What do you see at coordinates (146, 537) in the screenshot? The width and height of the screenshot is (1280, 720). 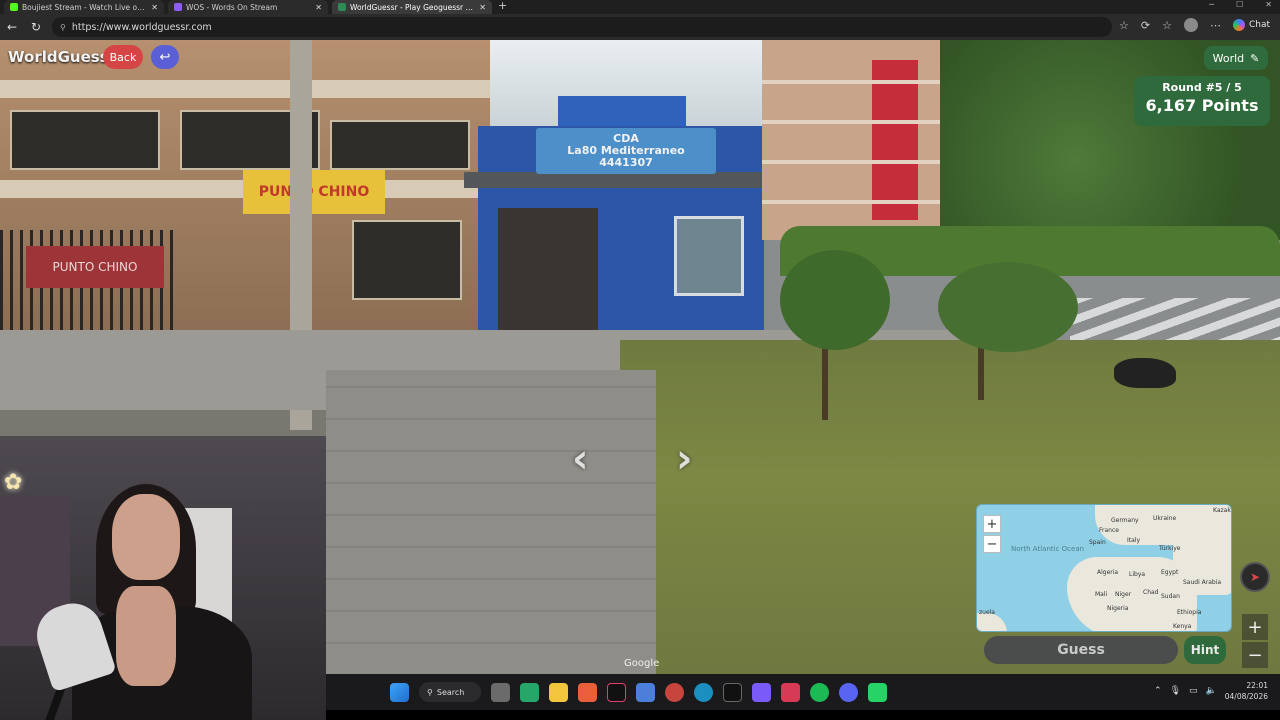 I see `streamer-face` at bounding box center [146, 537].